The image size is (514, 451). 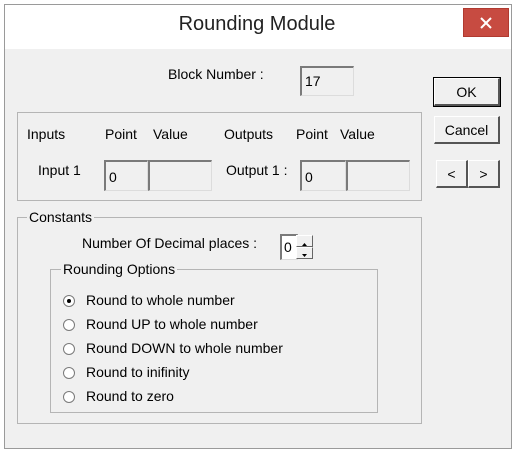 I want to click on cancel-button: Cancel, so click(x=467, y=130).